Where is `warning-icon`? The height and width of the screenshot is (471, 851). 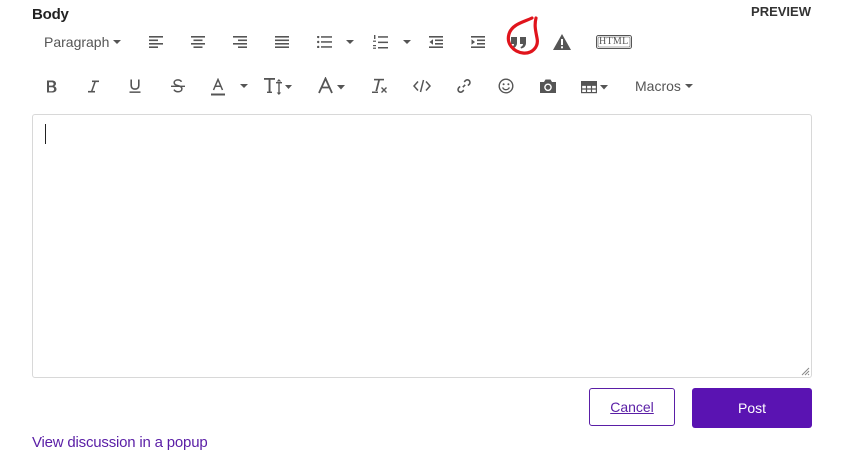 warning-icon is located at coordinates (561, 42).